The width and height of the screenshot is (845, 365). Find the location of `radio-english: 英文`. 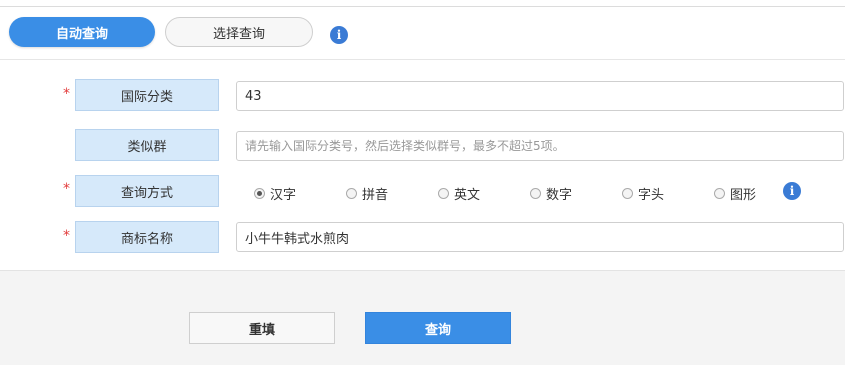

radio-english: 英文 is located at coordinates (459, 193).